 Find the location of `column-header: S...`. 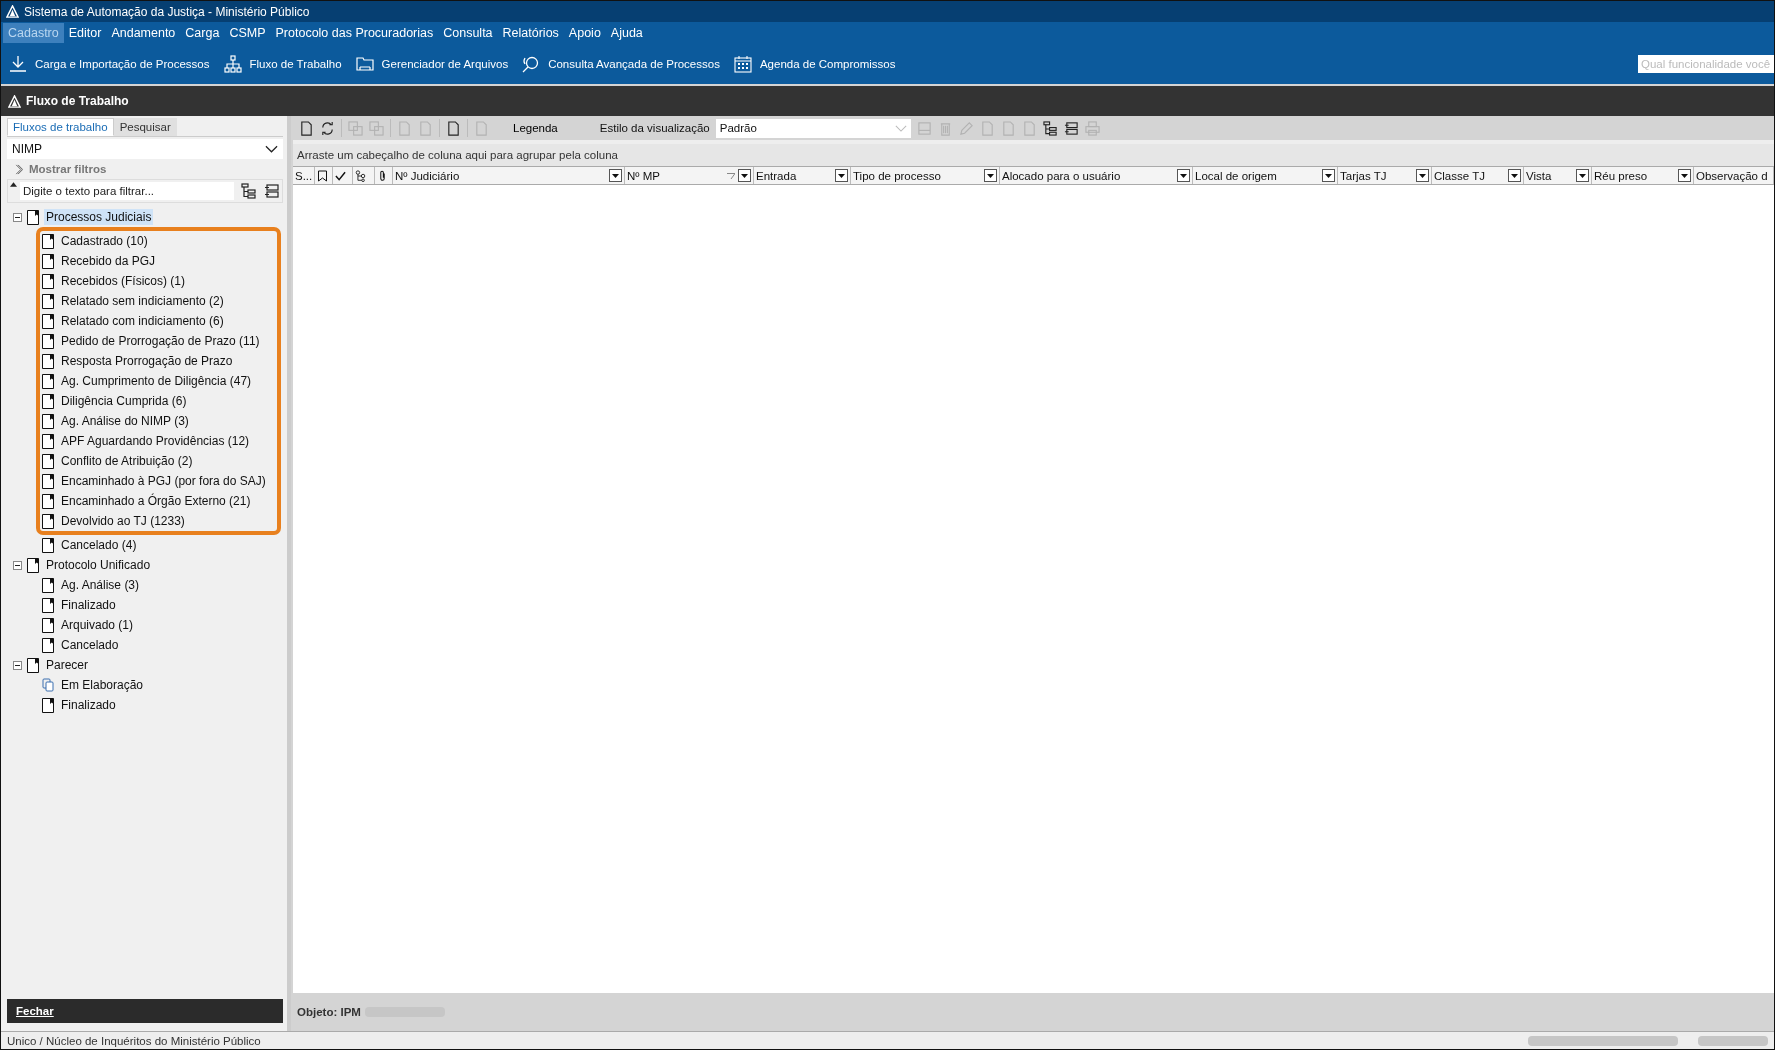

column-header: S... is located at coordinates (304, 175).